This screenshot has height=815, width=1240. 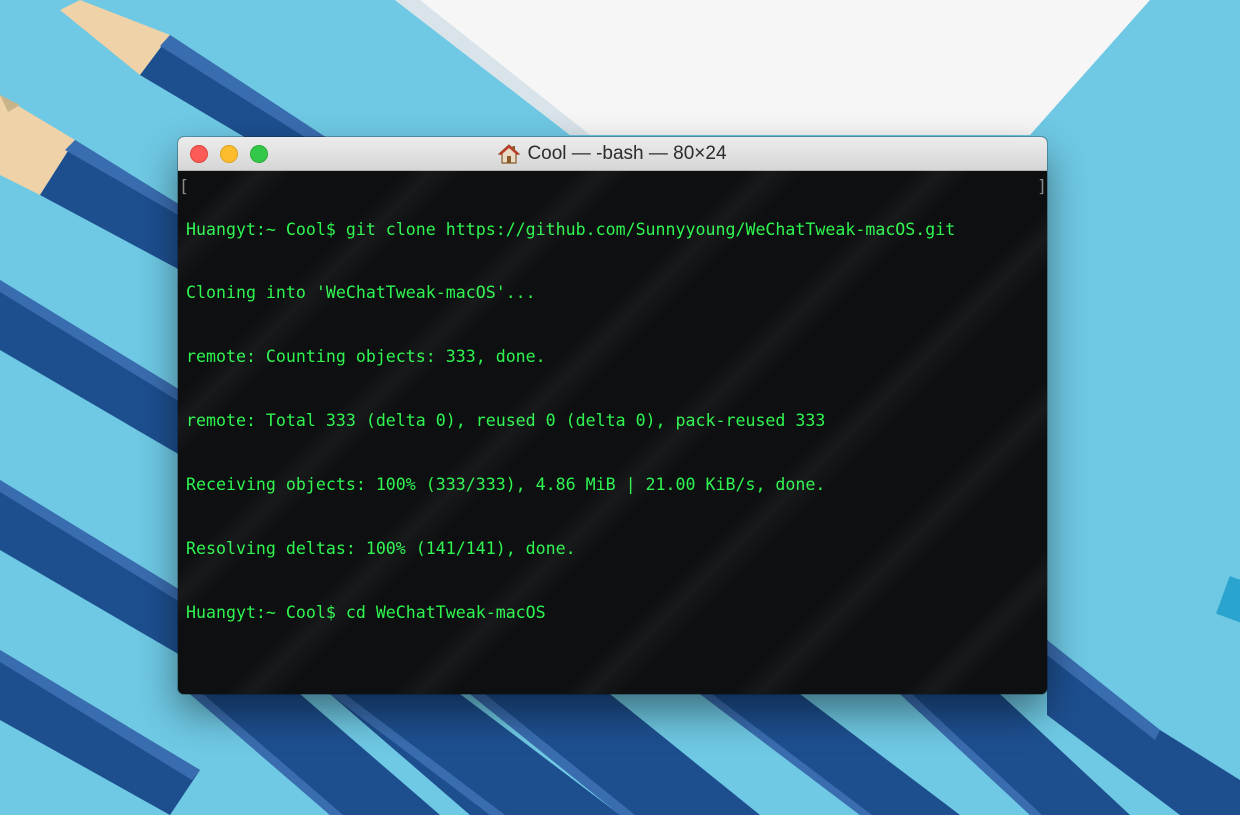 What do you see at coordinates (1228, 600) in the screenshot?
I see `eraser-object` at bounding box center [1228, 600].